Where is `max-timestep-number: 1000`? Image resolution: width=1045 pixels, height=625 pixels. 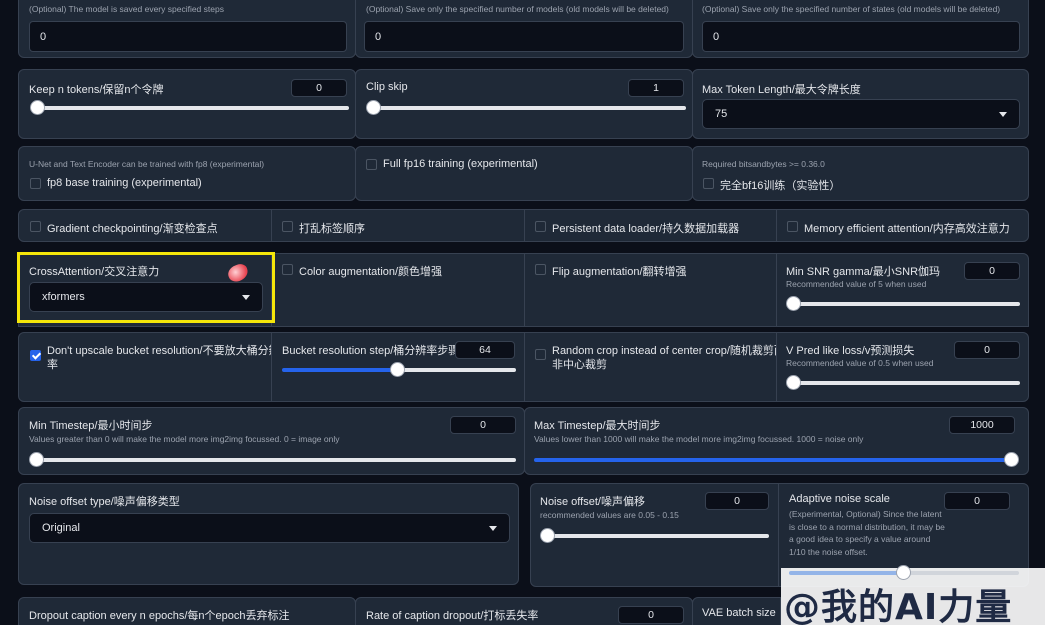
max-timestep-number: 1000 is located at coordinates (982, 425).